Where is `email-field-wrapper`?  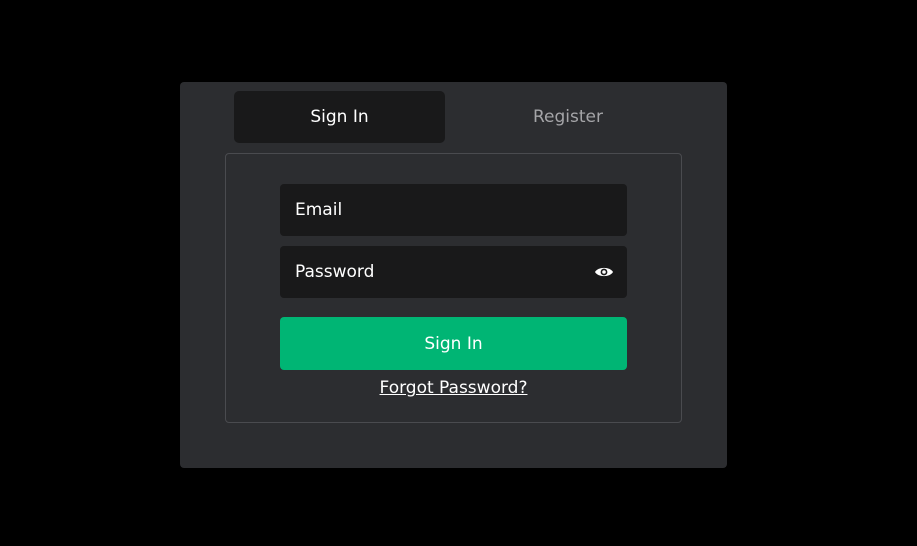
email-field-wrapper is located at coordinates (453, 210).